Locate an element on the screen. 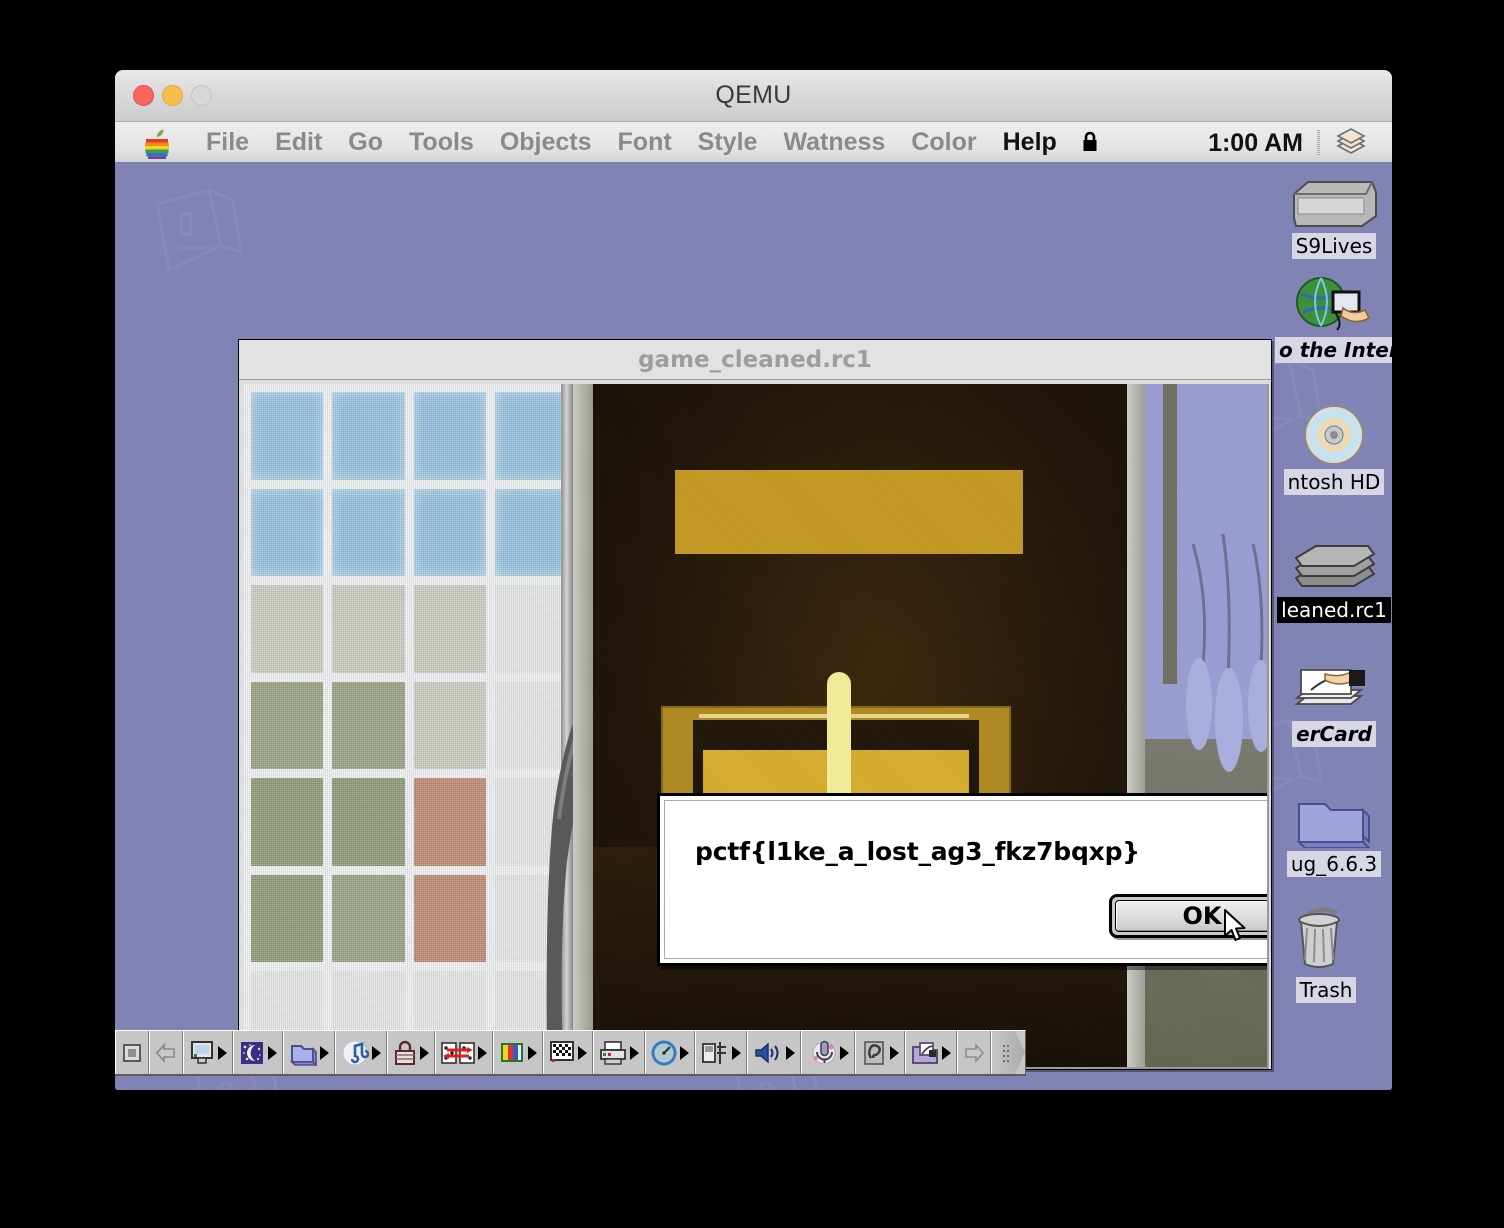 The image size is (1504, 1228). speakable-items-ear-icon is located at coordinates (874, 1052).